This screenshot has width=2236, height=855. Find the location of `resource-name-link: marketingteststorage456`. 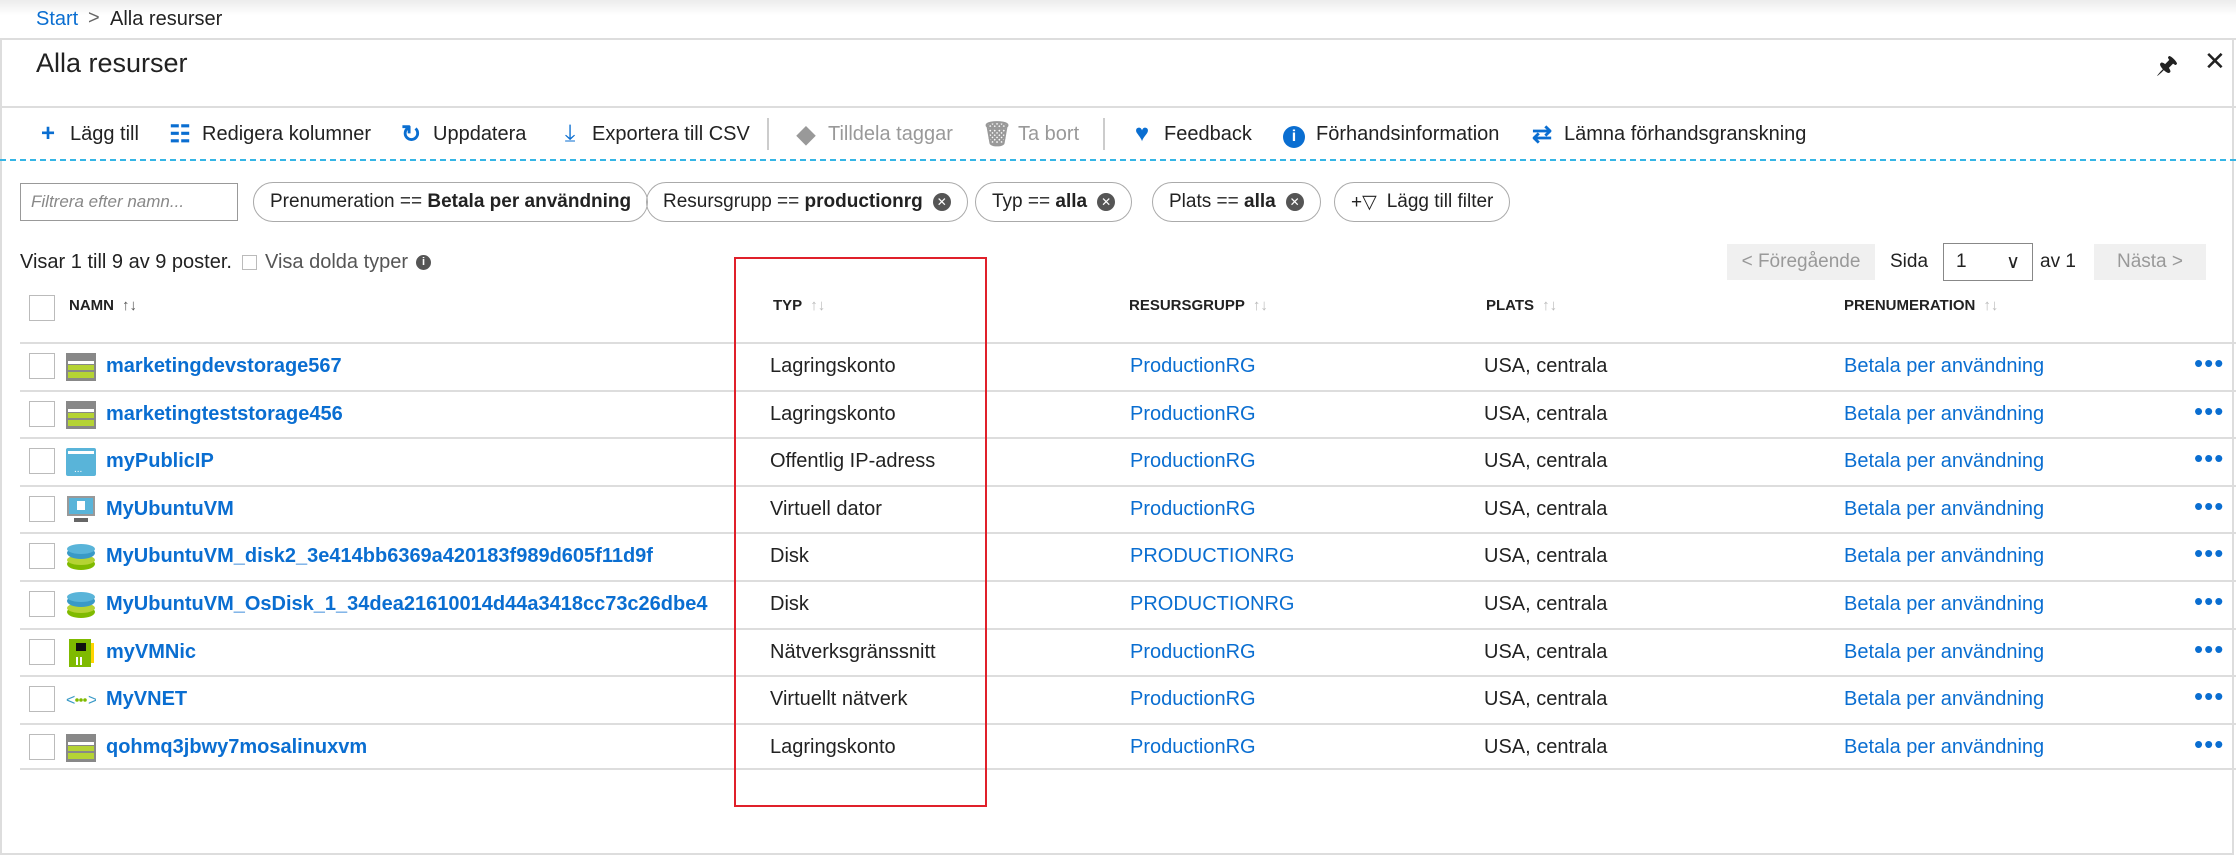

resource-name-link: marketingteststorage456 is located at coordinates (224, 414).